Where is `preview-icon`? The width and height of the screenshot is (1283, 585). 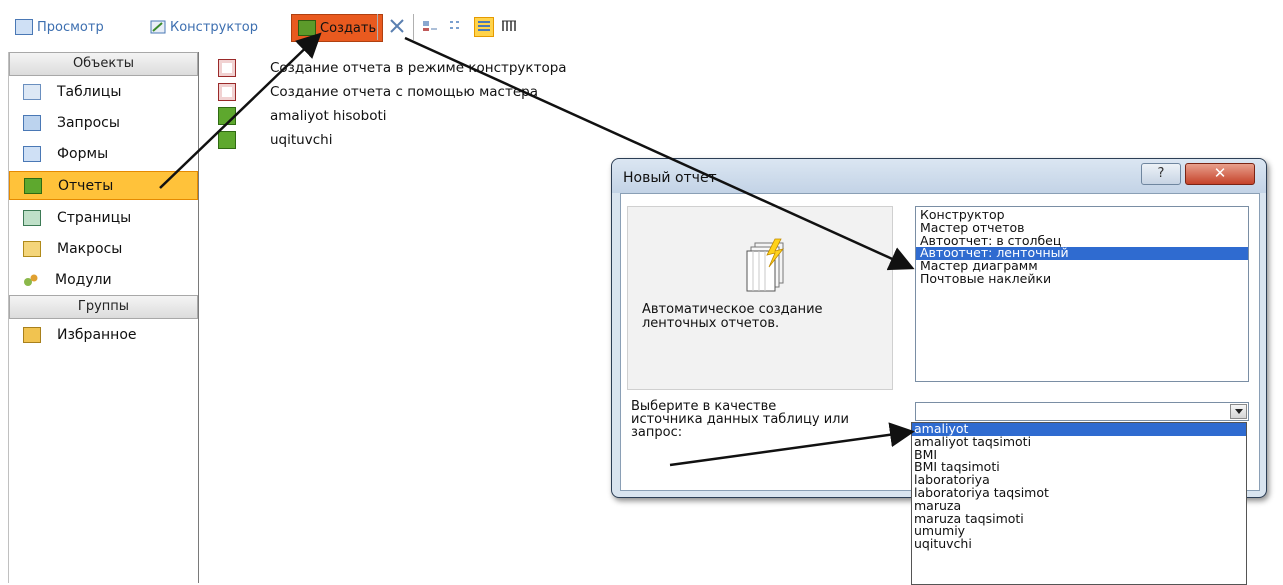 preview-icon is located at coordinates (24, 27).